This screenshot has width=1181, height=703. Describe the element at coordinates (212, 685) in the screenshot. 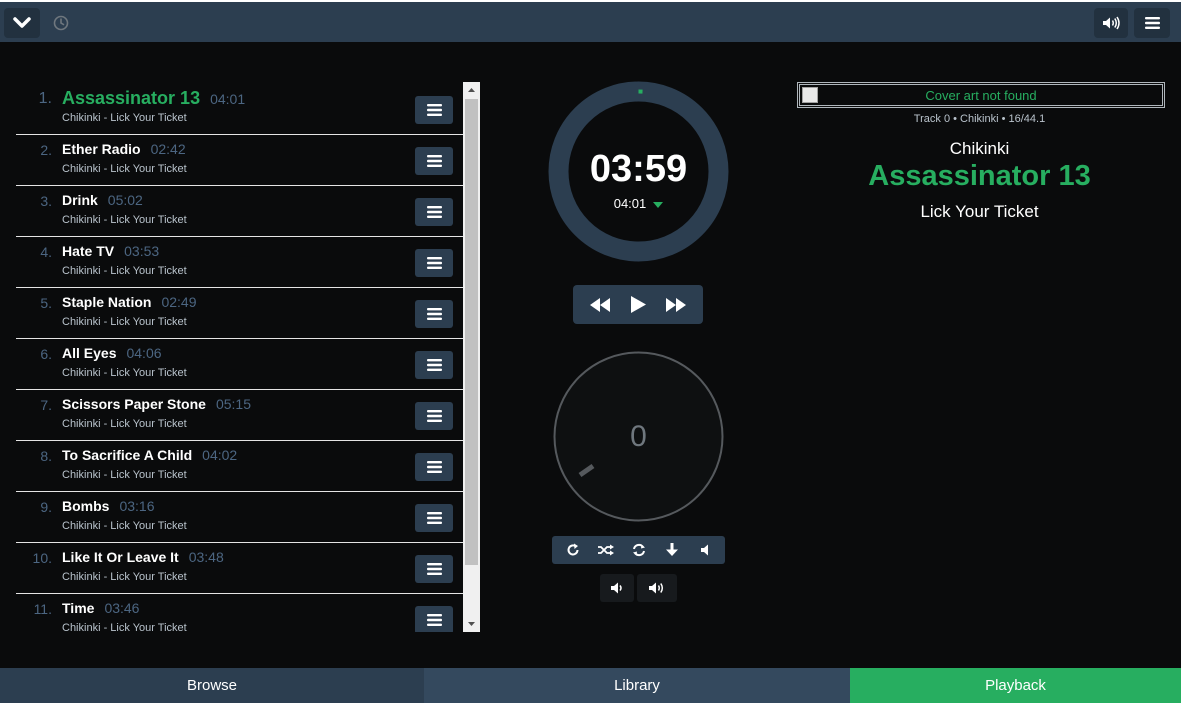

I see `tab-browse: Browse` at that location.